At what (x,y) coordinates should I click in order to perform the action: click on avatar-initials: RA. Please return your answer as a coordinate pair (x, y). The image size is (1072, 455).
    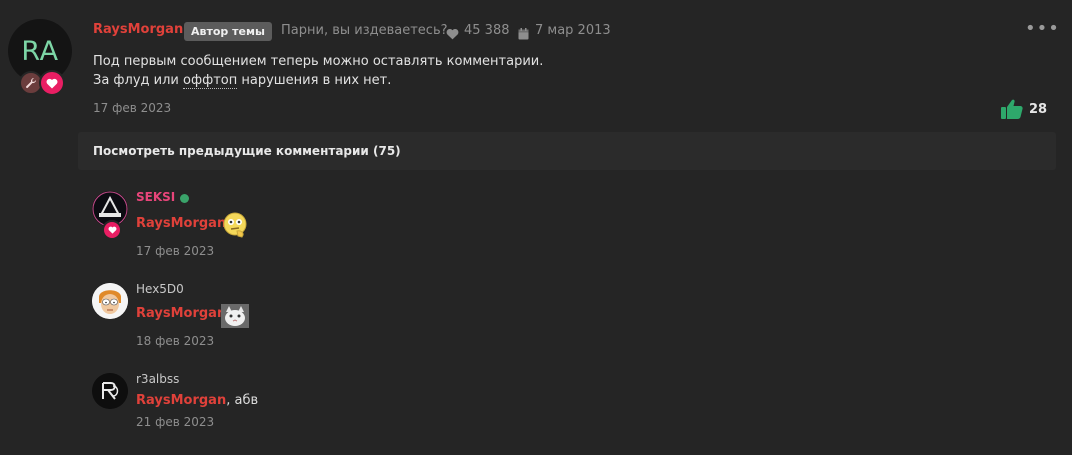
    Looking at the image, I should click on (40, 51).